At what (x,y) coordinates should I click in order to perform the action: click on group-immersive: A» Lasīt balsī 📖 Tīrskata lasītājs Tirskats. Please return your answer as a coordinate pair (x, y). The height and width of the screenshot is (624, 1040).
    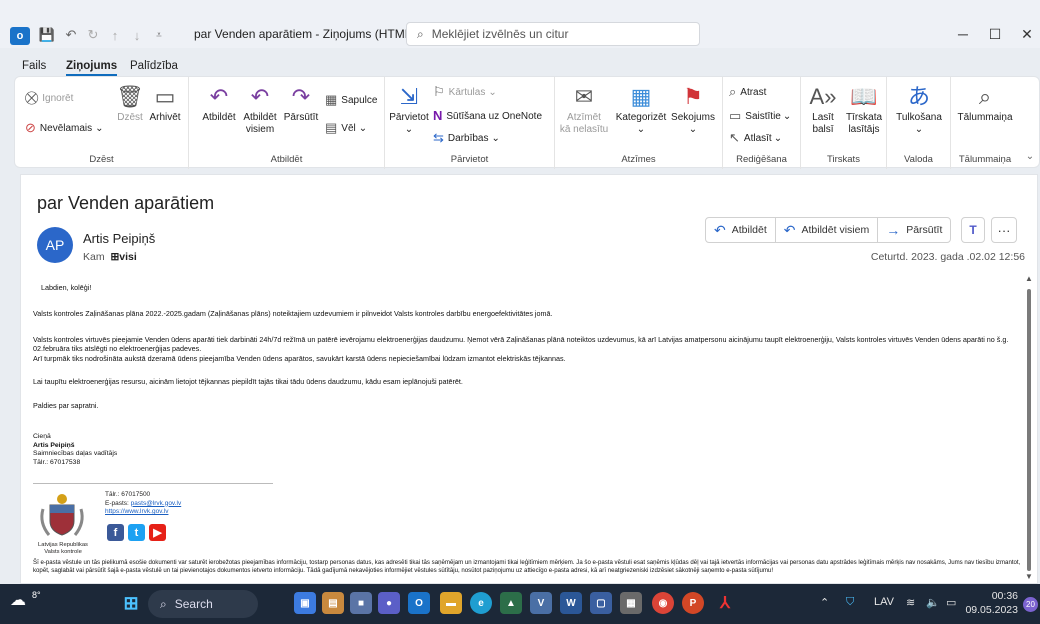
    Looking at the image, I should click on (844, 123).